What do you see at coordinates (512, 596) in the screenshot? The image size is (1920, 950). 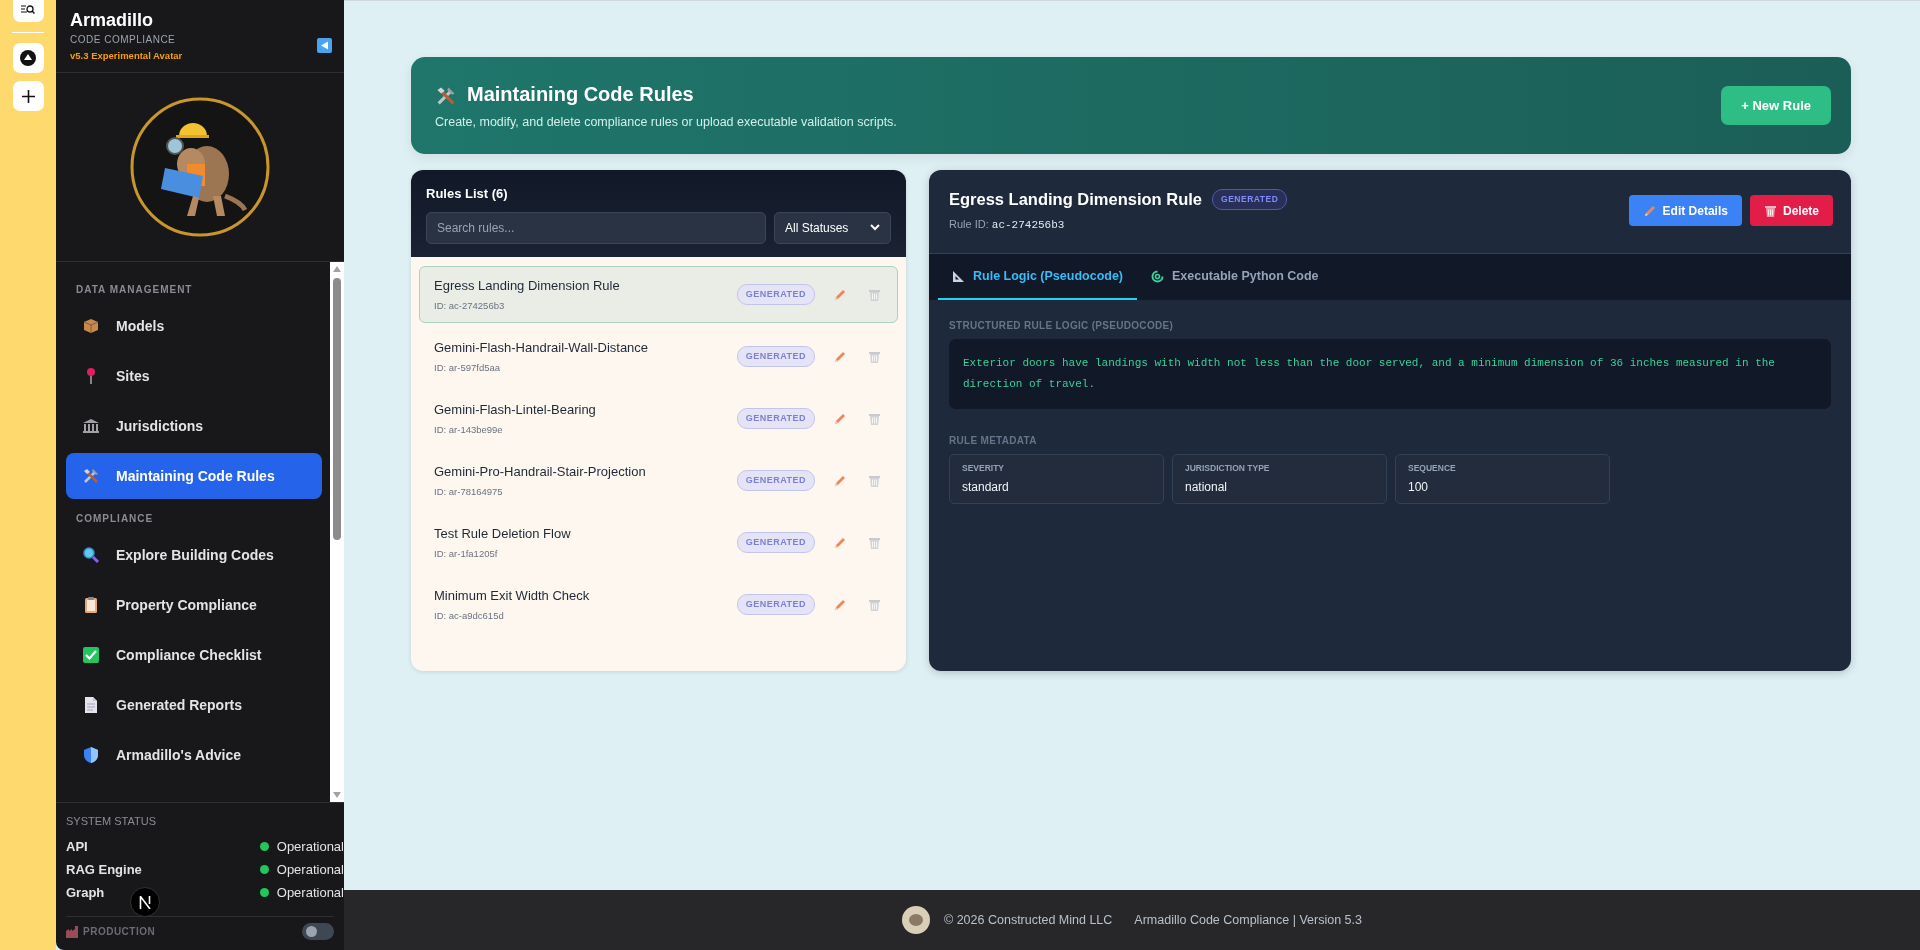 I see `rule-name: Minimum Exit Width Check` at bounding box center [512, 596].